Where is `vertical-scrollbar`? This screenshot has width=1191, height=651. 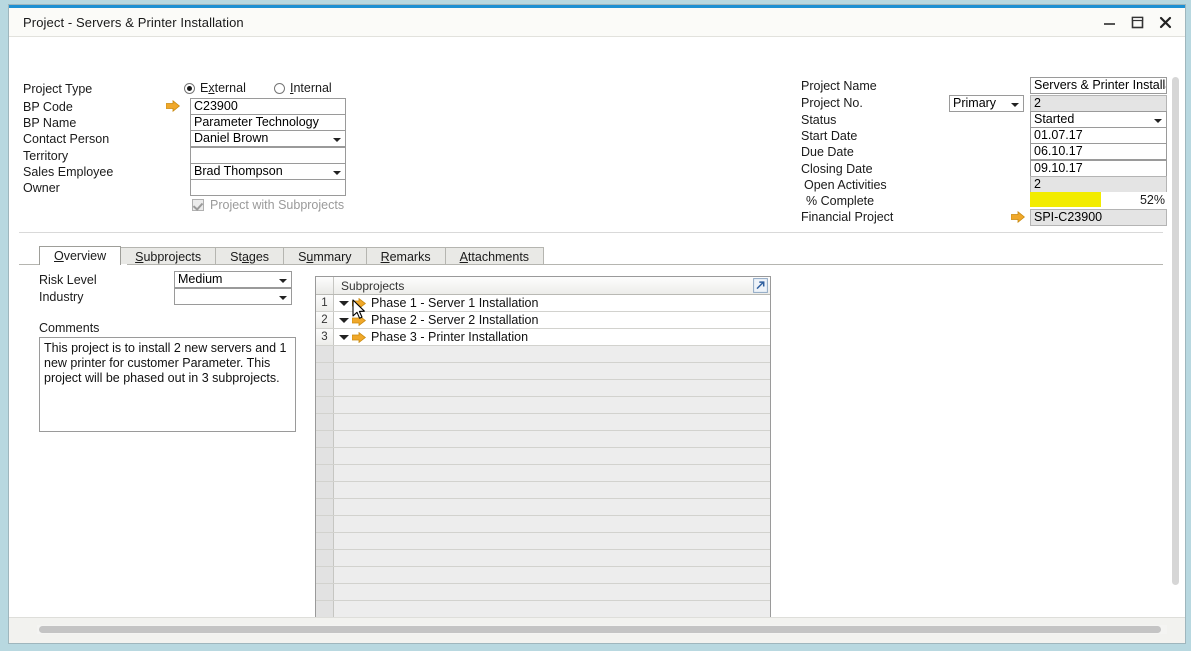
vertical-scrollbar is located at coordinates (1175, 353).